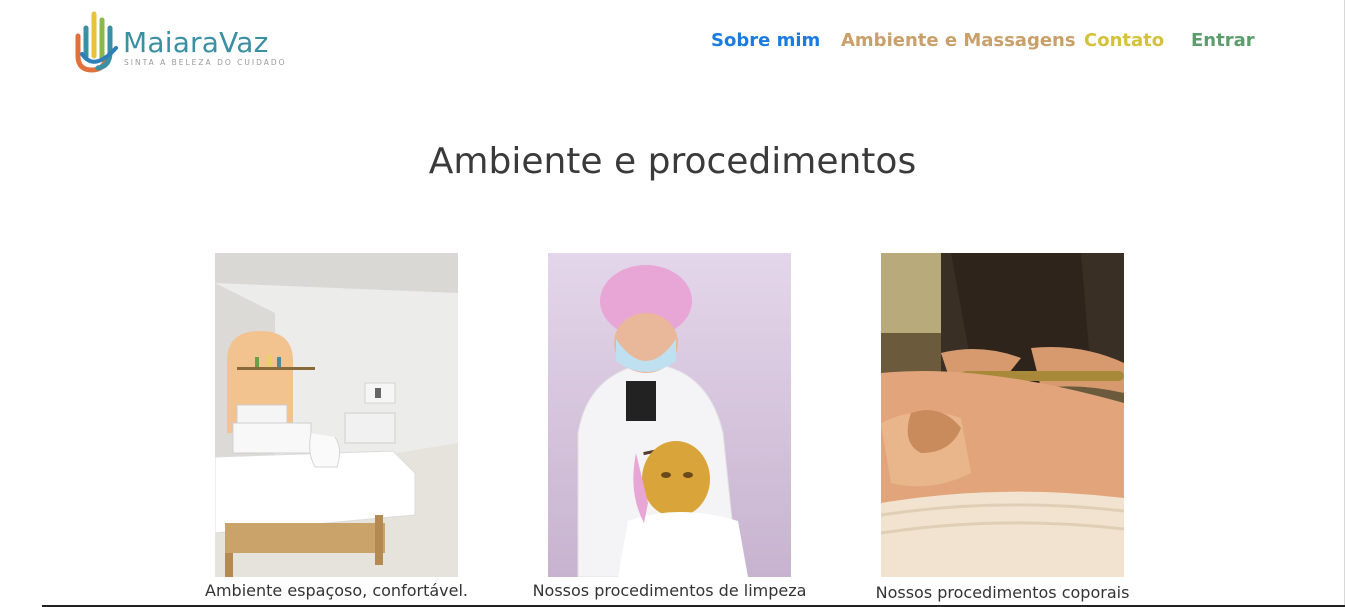 The height and width of the screenshot is (607, 1345). I want to click on logo-tagline: SINTA A BELEZA DO CUIDADO, so click(205, 62).